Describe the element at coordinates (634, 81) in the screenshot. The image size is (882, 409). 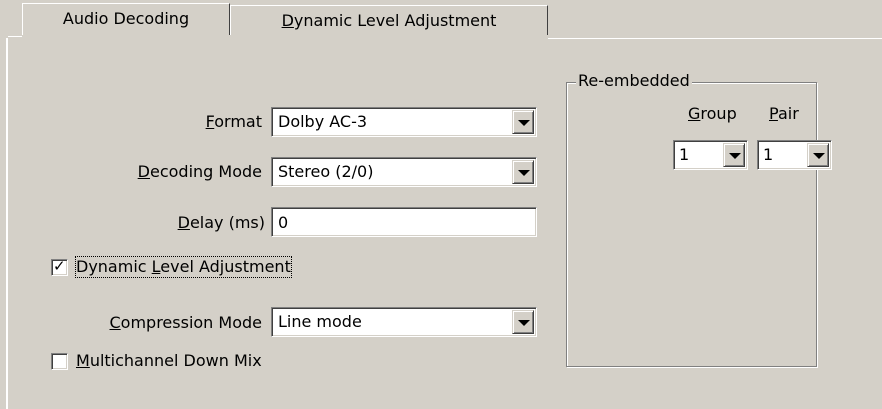
I see `reembedded-group-title: Re-embedded` at that location.